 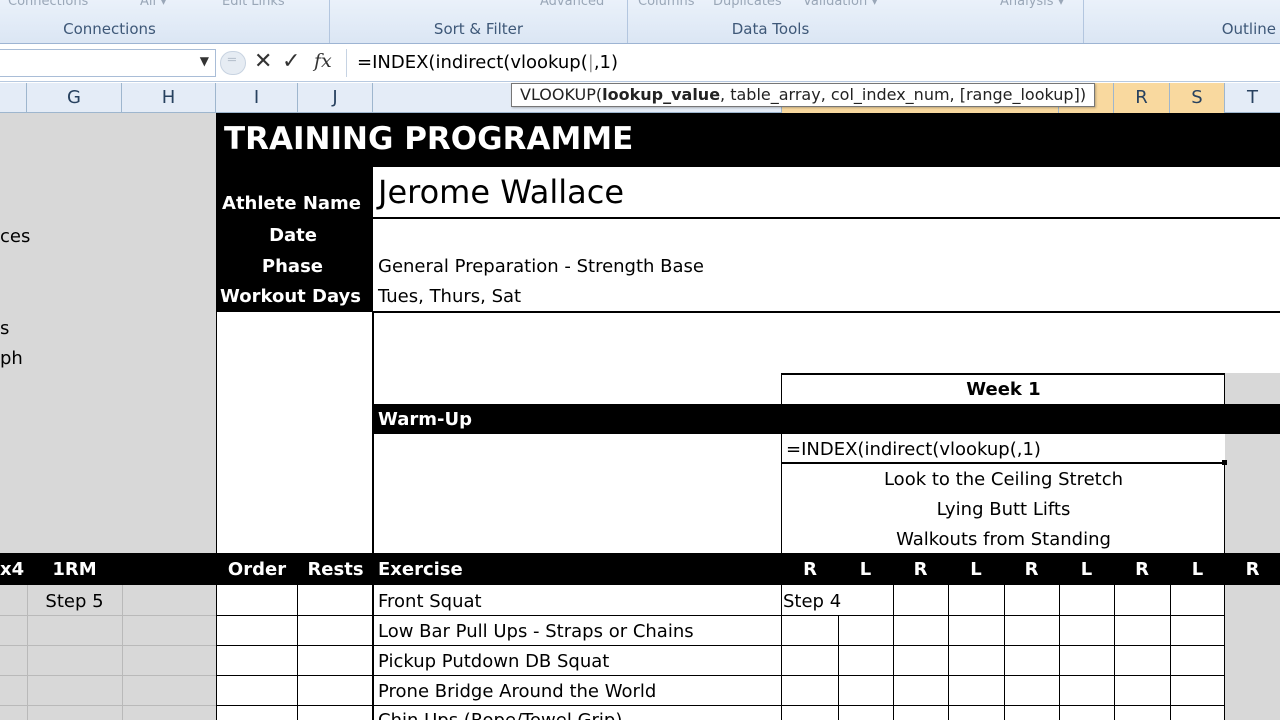 What do you see at coordinates (561, 94) in the screenshot?
I see `tooltip-function: VLOOKUP(` at bounding box center [561, 94].